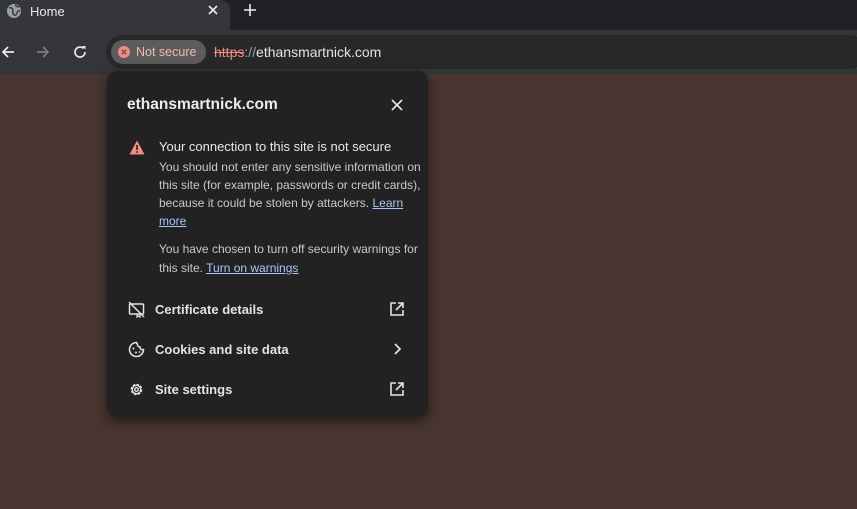 This screenshot has width=857, height=509. I want to click on certificate-details-row: Certificate details, so click(267, 309).